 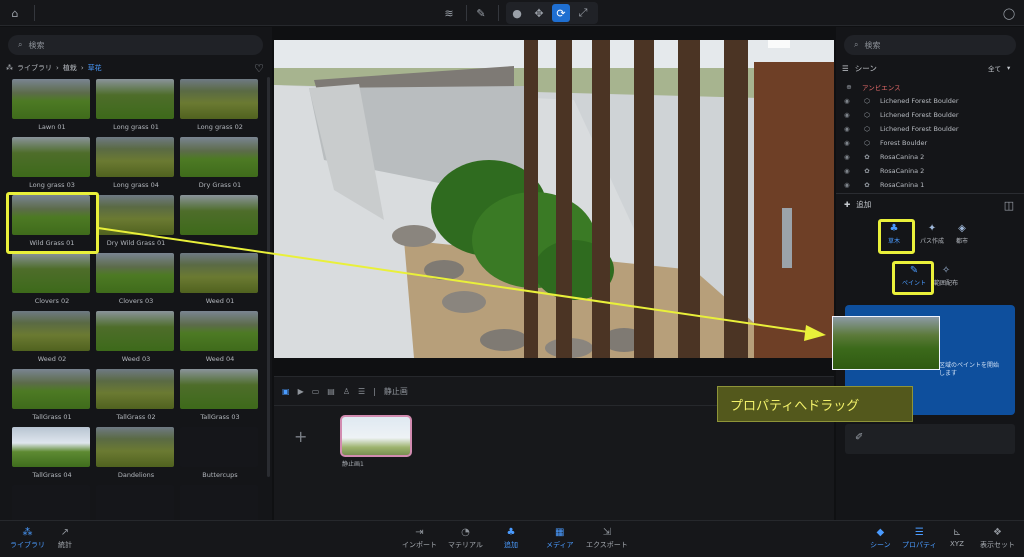 I want to click on ambience-row: ⊕ アンビエンス, so click(x=929, y=86).